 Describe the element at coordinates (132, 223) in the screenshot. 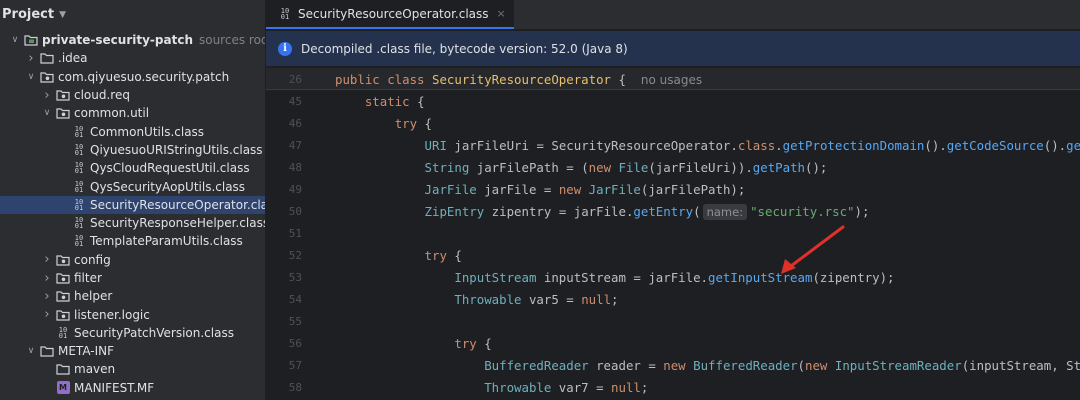

I see `tree-item: 10 01 SecurityResponseHelper.class` at that location.